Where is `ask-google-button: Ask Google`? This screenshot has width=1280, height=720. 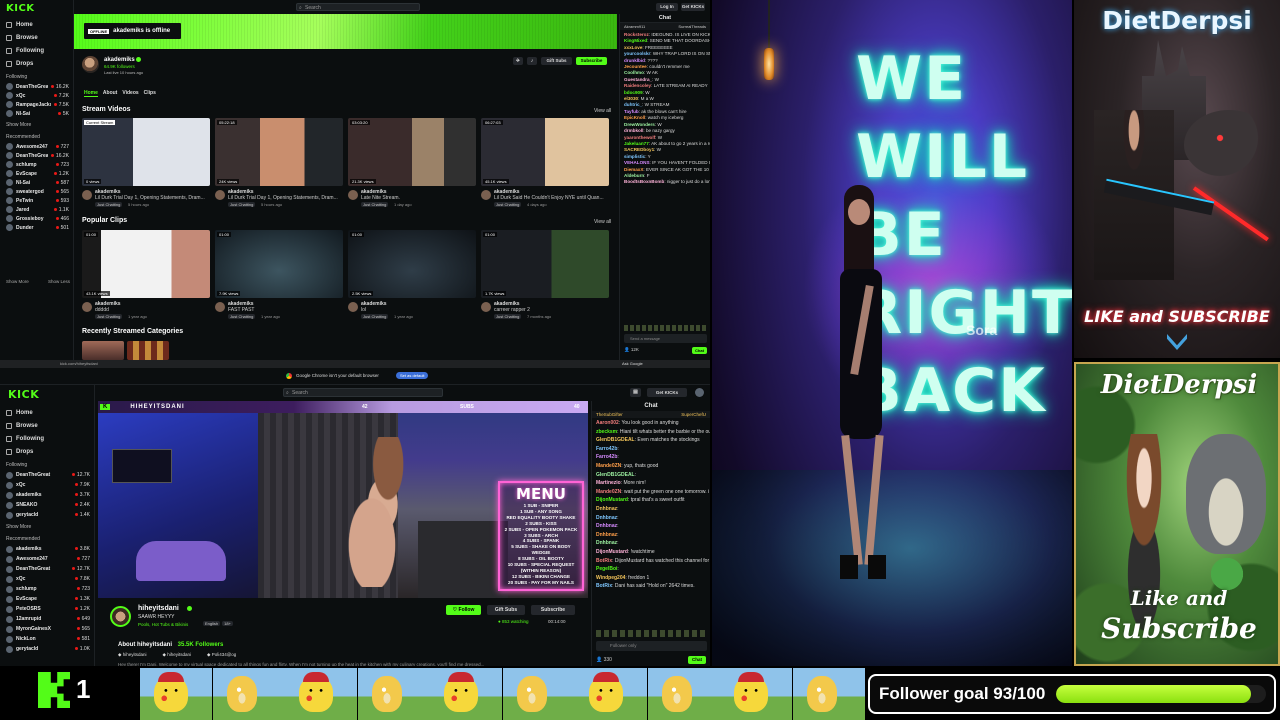 ask-google-button: Ask Google is located at coordinates (632, 364).